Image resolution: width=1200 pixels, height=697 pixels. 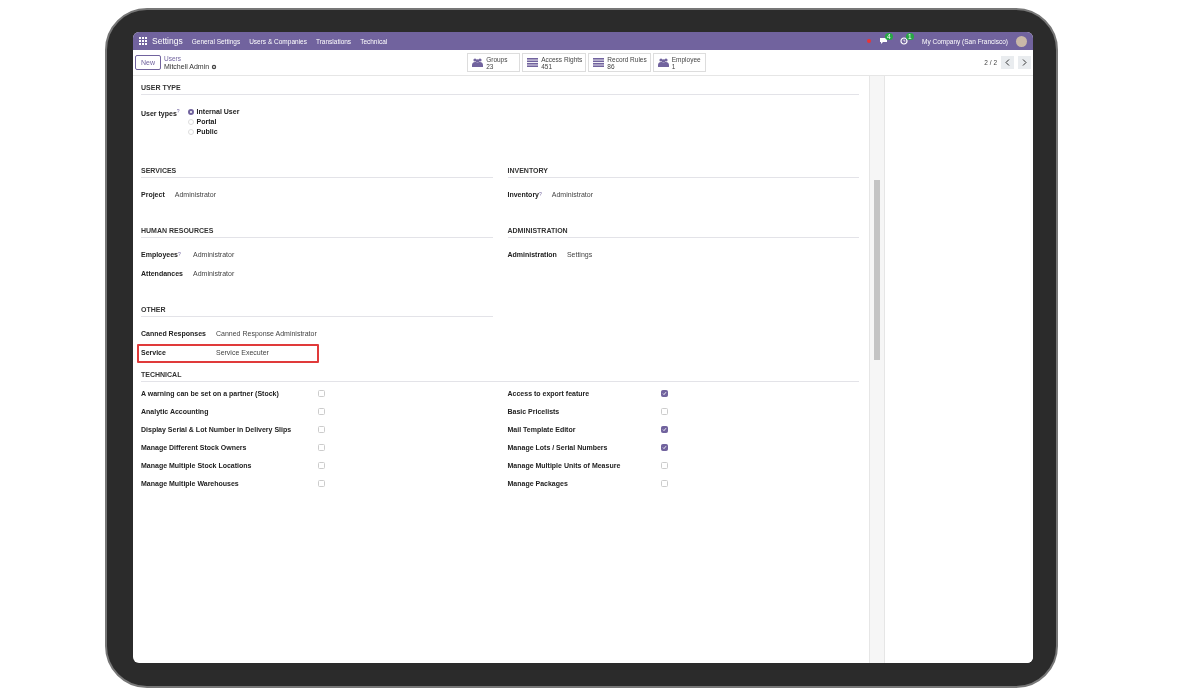 What do you see at coordinates (143, 41) in the screenshot?
I see `apps-menu-icon` at bounding box center [143, 41].